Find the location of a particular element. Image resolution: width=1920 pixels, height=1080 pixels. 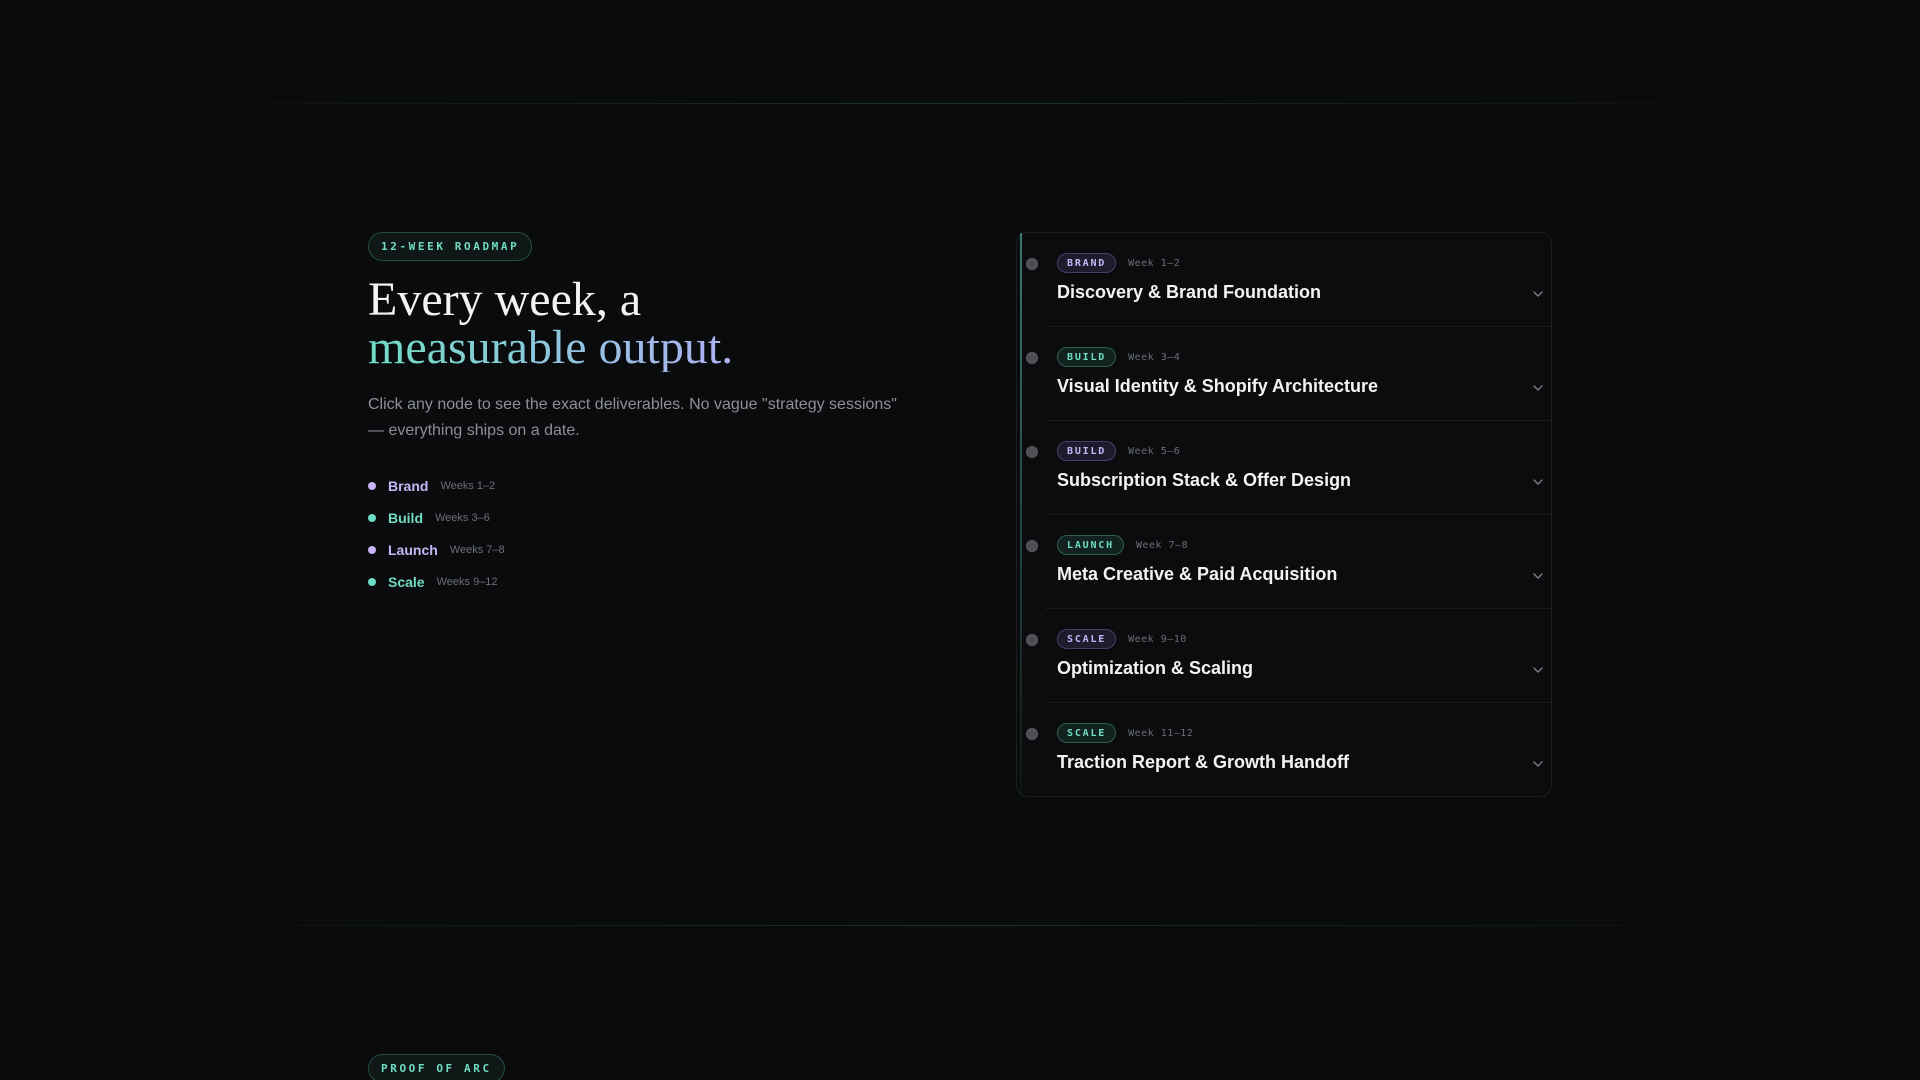

section-divider-bottom is located at coordinates (960, 925).